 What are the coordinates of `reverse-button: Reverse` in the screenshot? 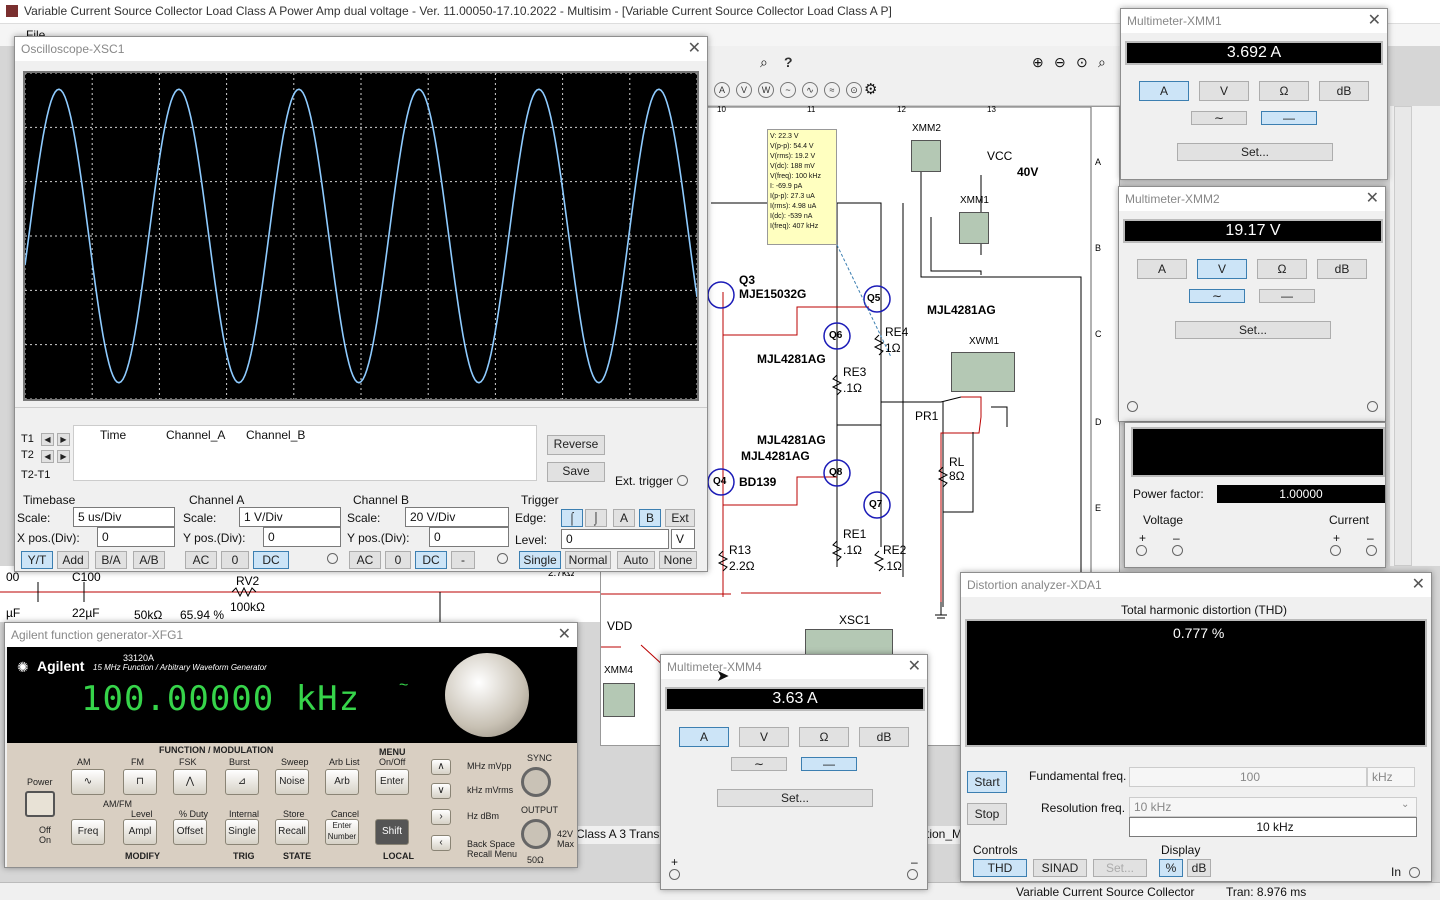 It's located at (576, 445).